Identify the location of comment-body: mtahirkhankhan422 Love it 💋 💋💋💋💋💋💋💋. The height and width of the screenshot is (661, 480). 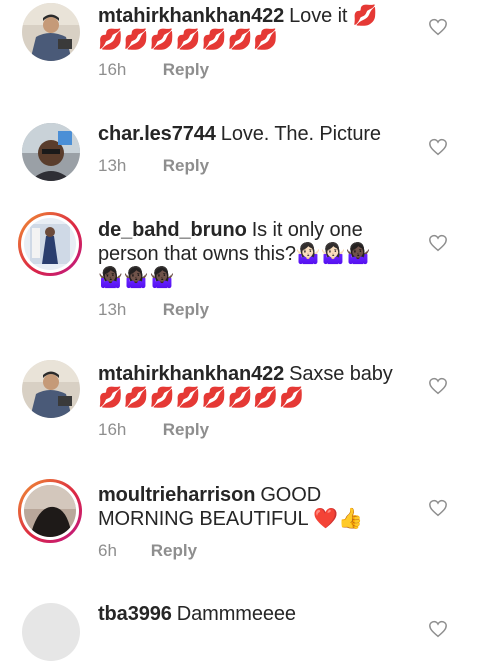
(253, 28).